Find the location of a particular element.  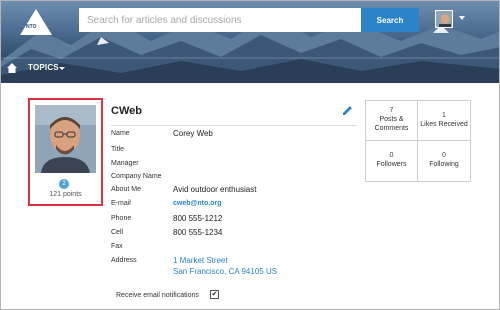

field-label-manager: Manager is located at coordinates (125, 163).